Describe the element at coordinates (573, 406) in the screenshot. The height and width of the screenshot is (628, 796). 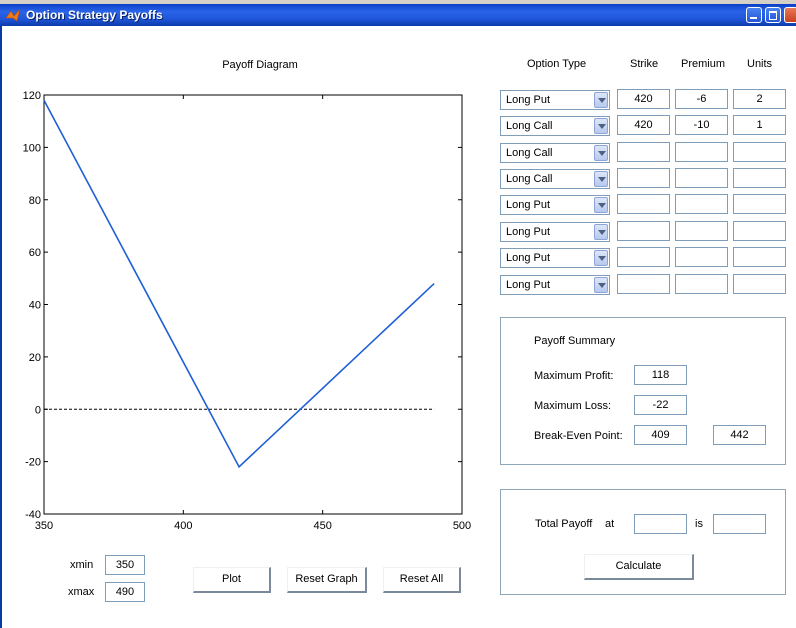
I see `max-loss-label: Maximum Loss:` at that location.